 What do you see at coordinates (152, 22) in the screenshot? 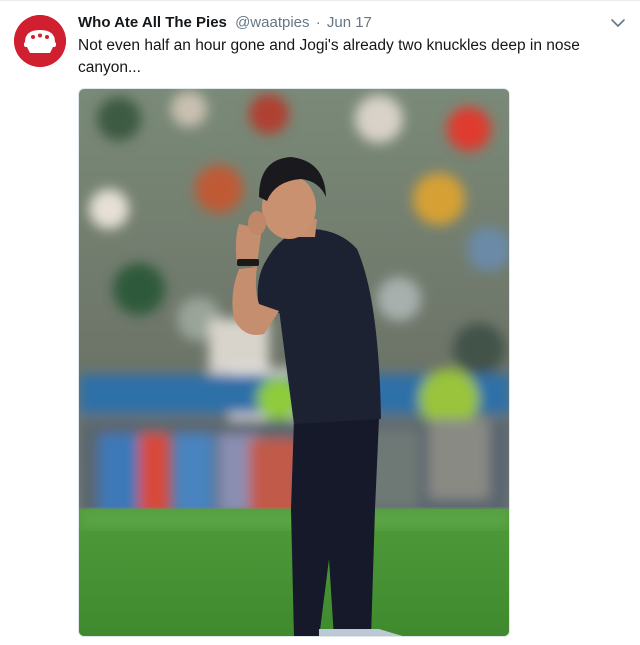
I see `author-name: Who Ate All The Pies` at bounding box center [152, 22].